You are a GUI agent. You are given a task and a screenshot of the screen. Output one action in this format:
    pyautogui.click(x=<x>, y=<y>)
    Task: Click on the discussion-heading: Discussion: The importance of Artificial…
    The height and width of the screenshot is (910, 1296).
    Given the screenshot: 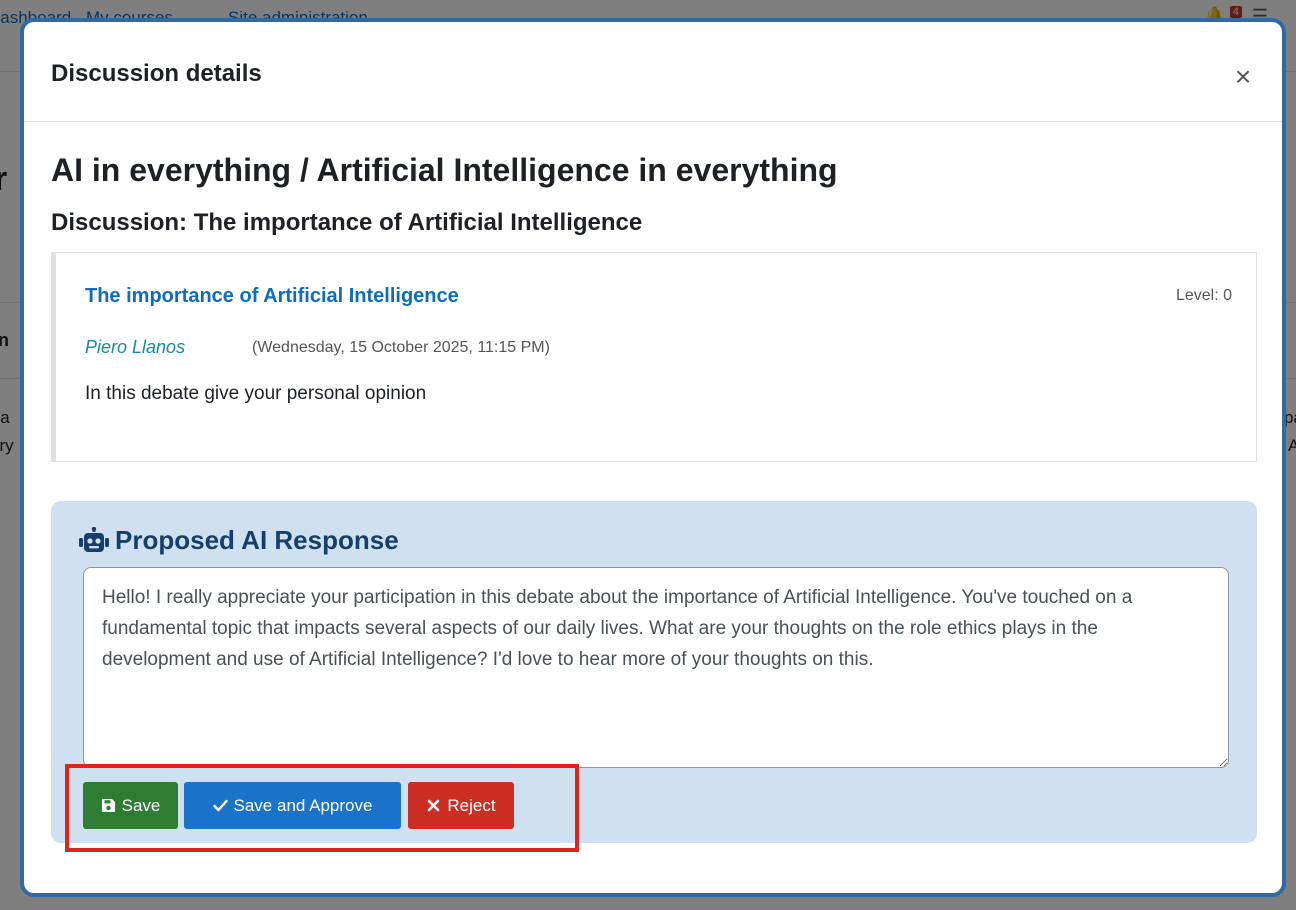 What is the action you would take?
    pyautogui.click(x=347, y=222)
    